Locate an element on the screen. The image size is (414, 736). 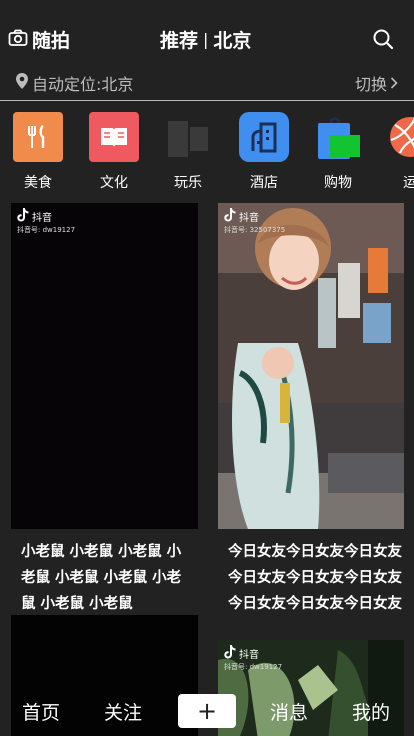
camera-button: 随拍 is located at coordinates (39, 39).